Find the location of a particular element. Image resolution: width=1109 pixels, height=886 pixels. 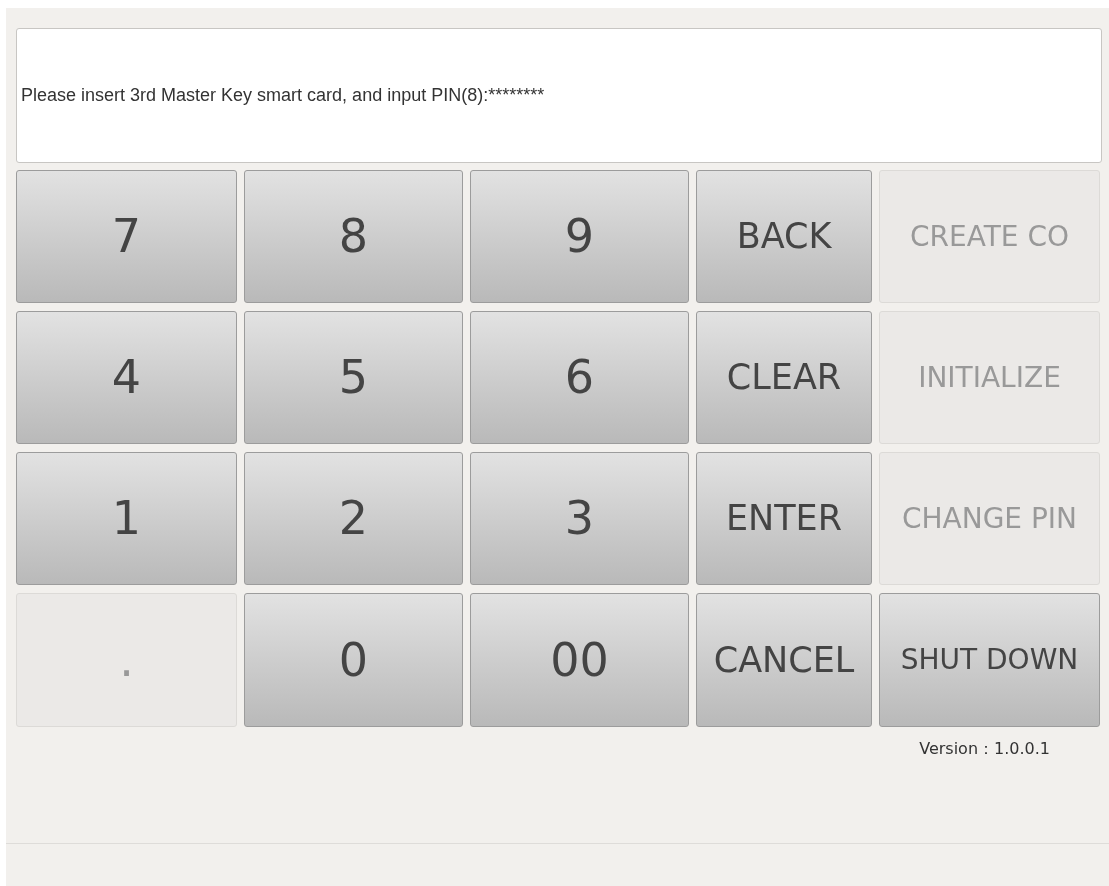

command-button: SHUT DOWN is located at coordinates (989, 660).